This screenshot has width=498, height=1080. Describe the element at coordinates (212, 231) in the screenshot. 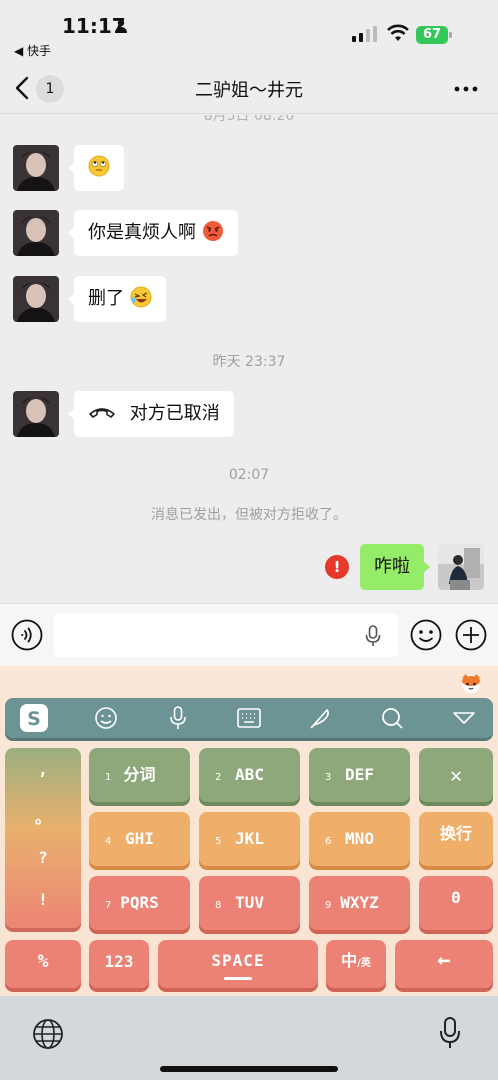

I see `angry-face-emoji-icon` at that location.